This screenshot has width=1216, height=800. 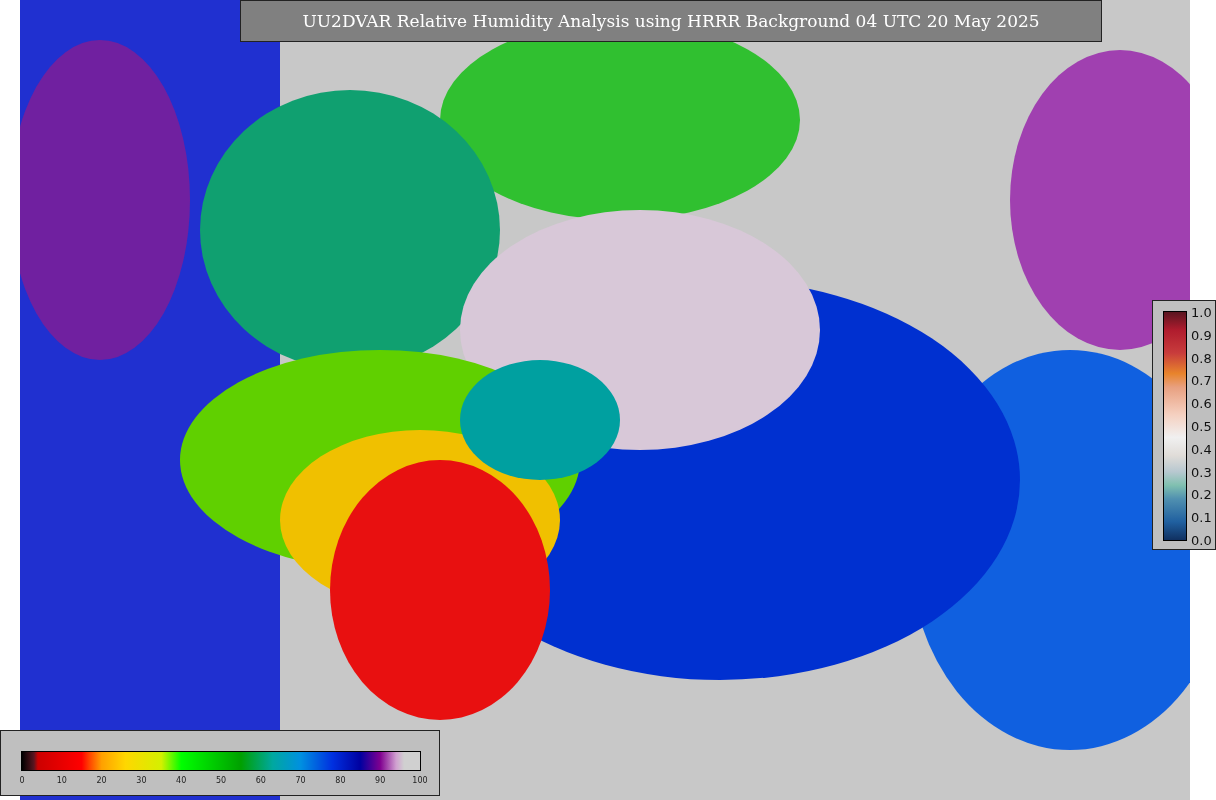 What do you see at coordinates (1201, 517) in the screenshot?
I see `colorbar-tick-label: 0.1` at bounding box center [1201, 517].